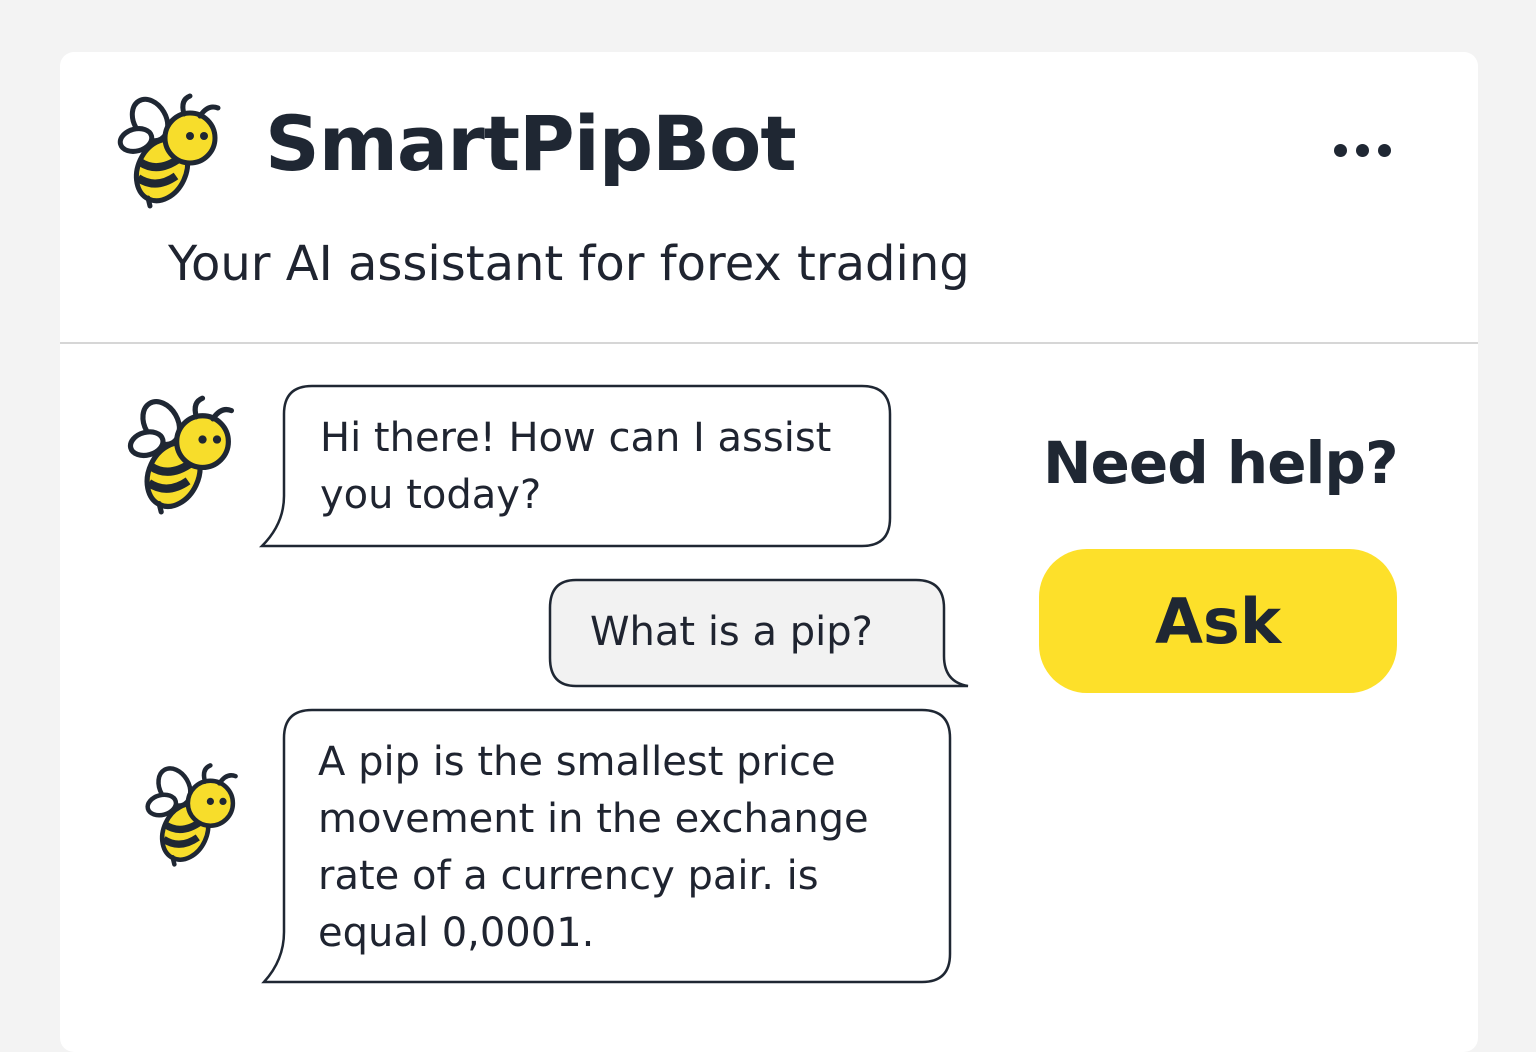 This screenshot has width=1536, height=1052. Describe the element at coordinates (569, 264) in the screenshot. I see `app-subtitle: Your AI assistant for forex trading` at that location.